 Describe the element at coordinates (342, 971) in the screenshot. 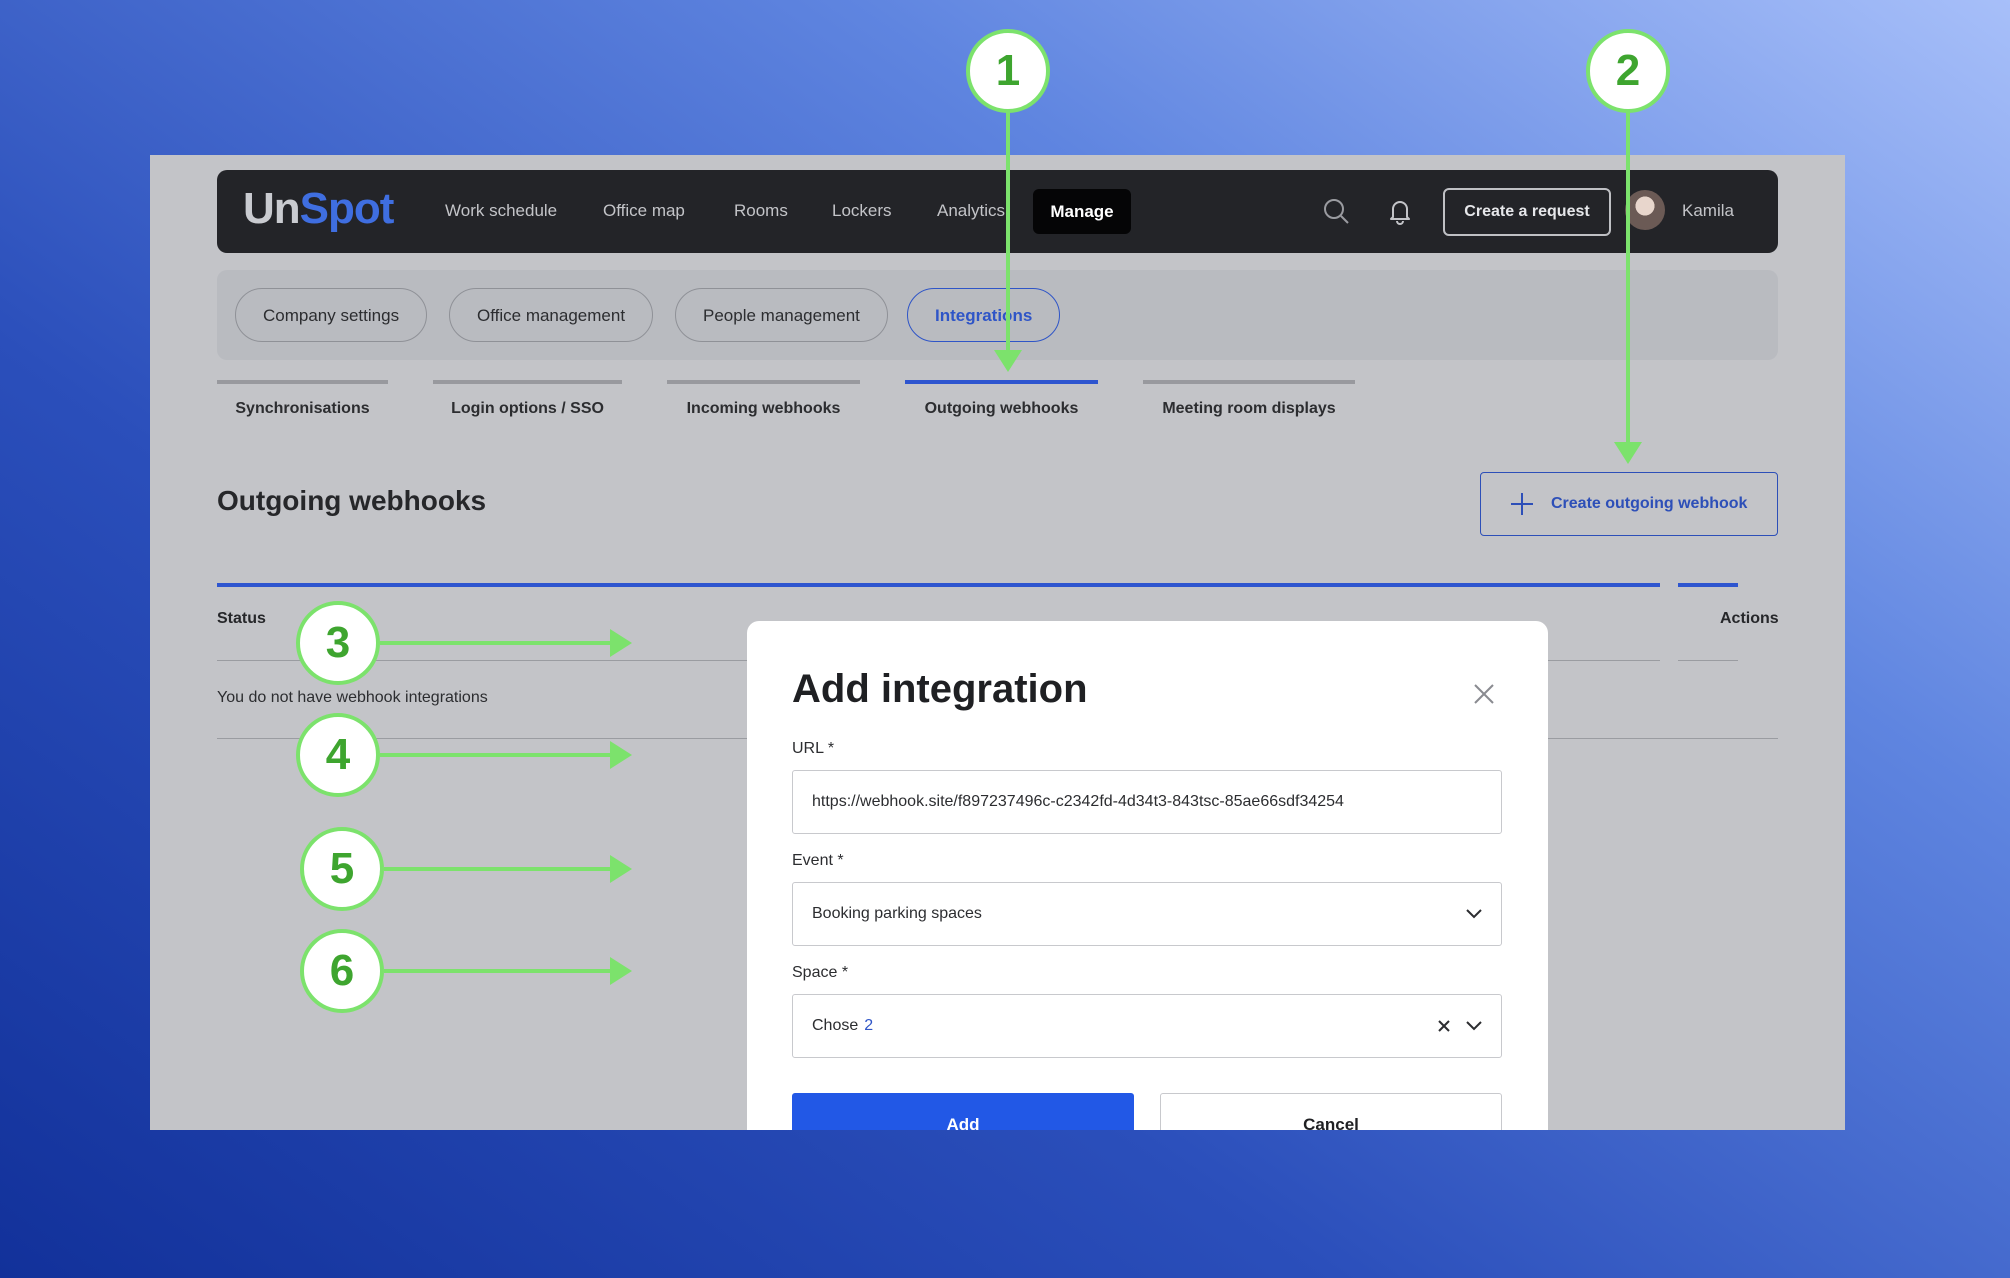

I see `annotation-marker-6: 6` at that location.